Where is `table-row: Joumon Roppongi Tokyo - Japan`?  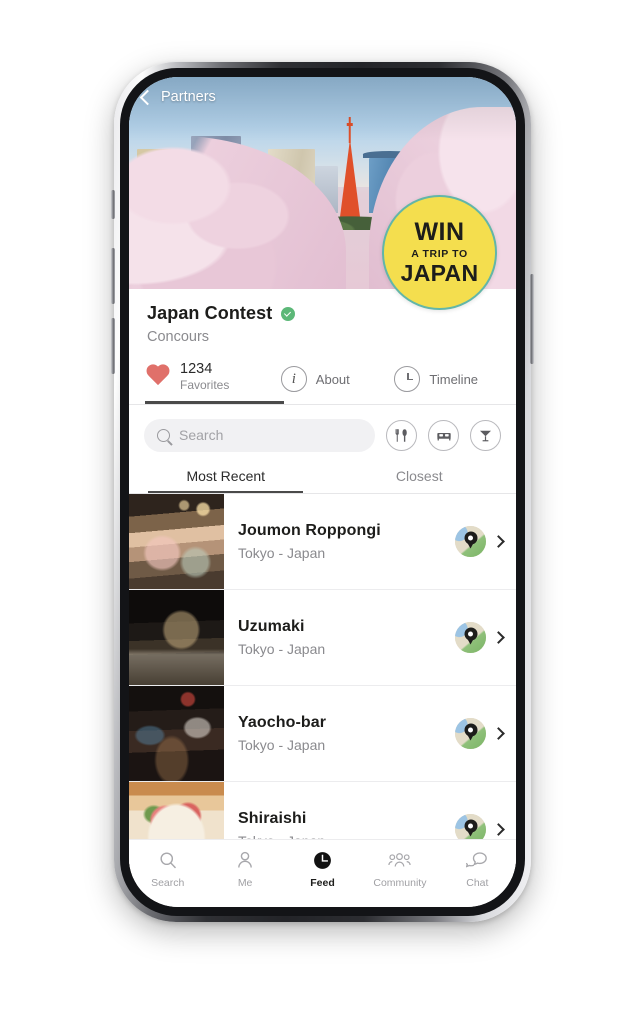
table-row: Joumon Roppongi Tokyo - Japan is located at coordinates (322, 541).